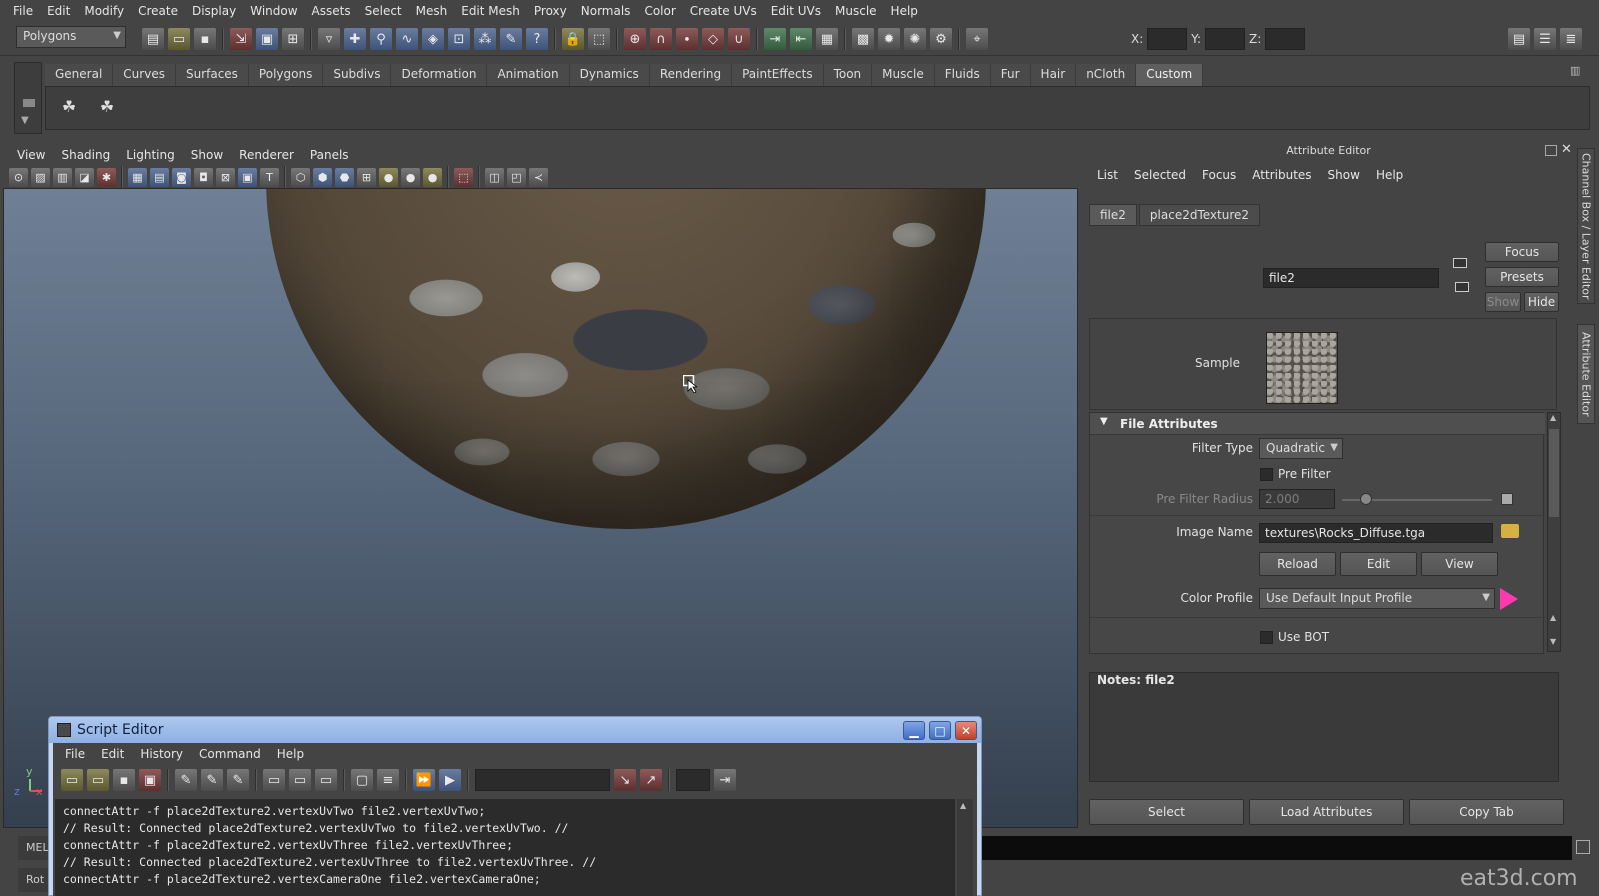 This screenshot has height=896, width=1599. Describe the element at coordinates (1460, 263) in the screenshot. I see `input-connections-icon` at that location.